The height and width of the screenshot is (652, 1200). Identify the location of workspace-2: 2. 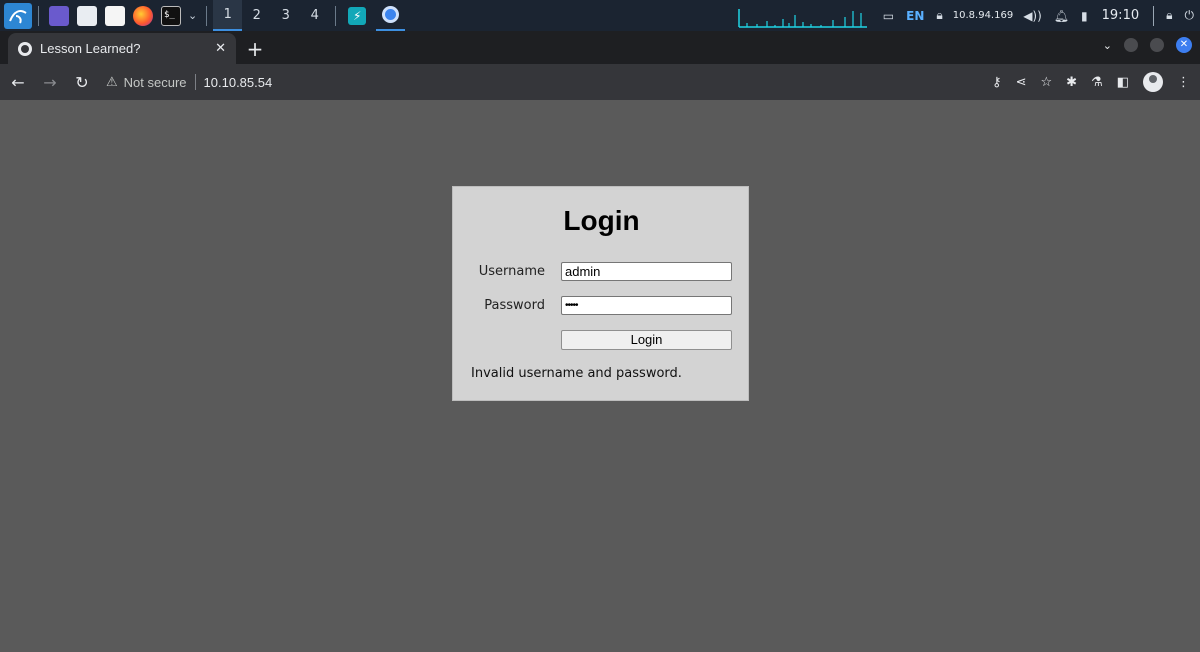
(256, 15).